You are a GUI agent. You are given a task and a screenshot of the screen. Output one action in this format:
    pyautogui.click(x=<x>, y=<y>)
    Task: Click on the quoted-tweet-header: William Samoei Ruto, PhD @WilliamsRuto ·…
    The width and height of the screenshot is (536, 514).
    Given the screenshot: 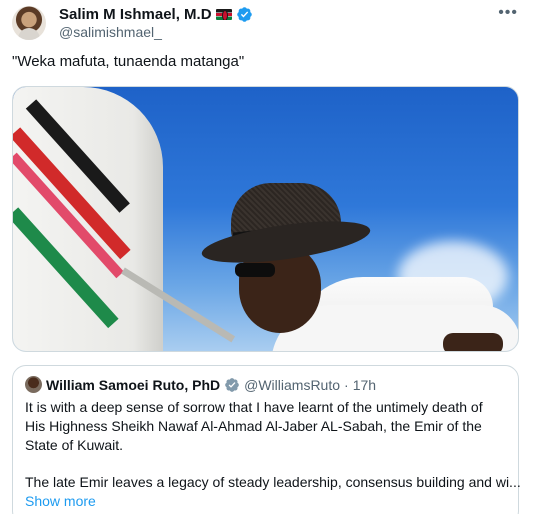 What is the action you would take?
    pyautogui.click(x=265, y=384)
    